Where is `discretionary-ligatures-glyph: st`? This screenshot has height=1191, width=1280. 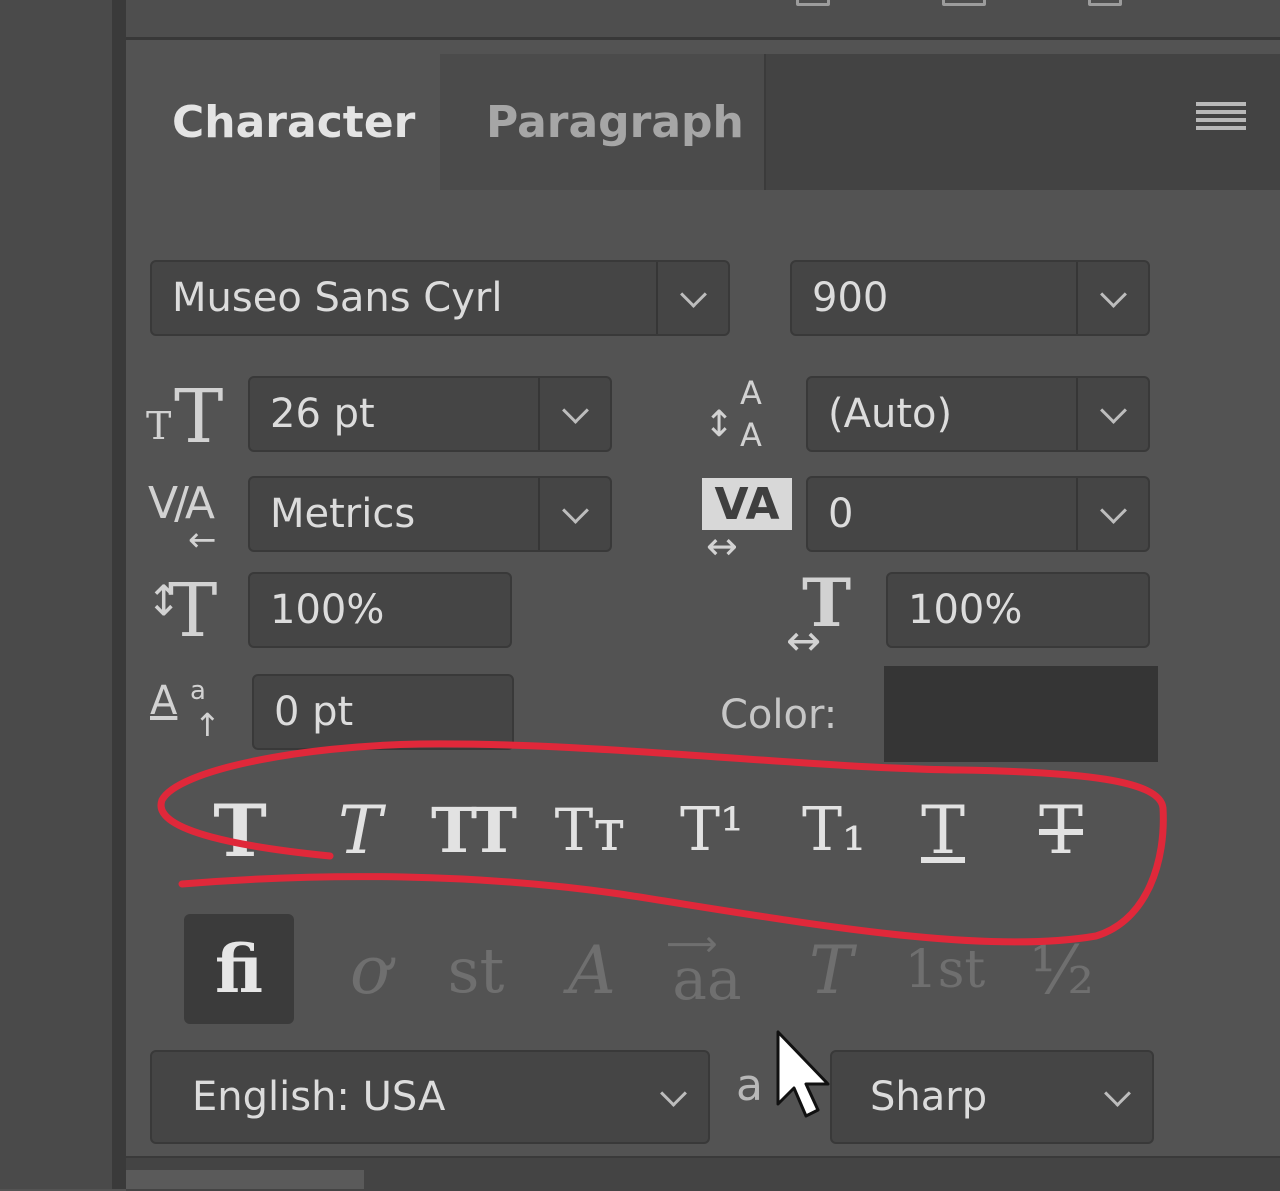
discretionary-ligatures-glyph: st is located at coordinates (476, 970).